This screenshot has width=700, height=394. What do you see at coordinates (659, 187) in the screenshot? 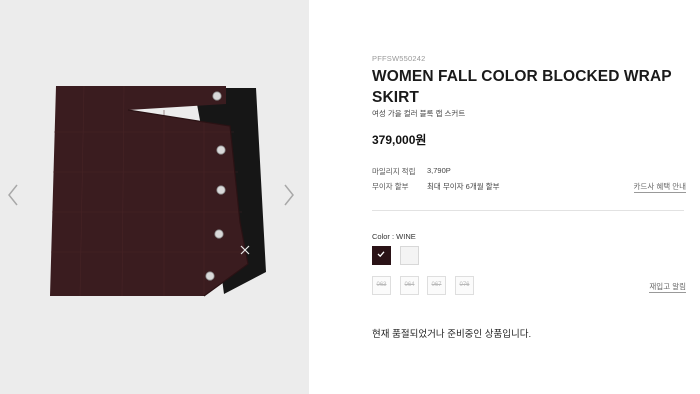
I see `card-benefit-link: 카드사 혜택 안내` at bounding box center [659, 187].